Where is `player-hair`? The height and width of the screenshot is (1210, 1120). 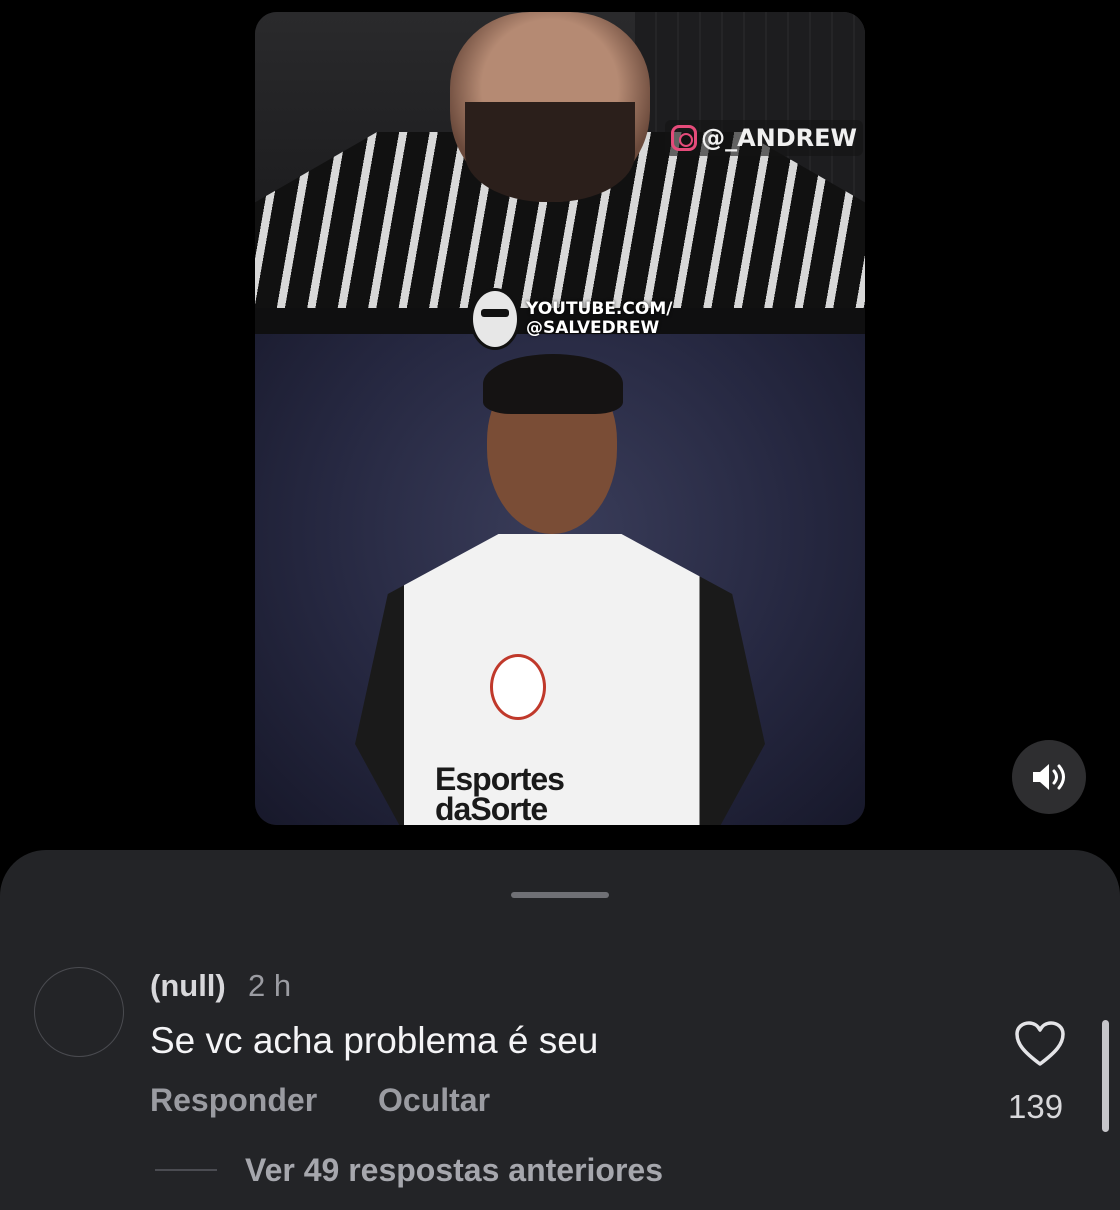
player-hair is located at coordinates (553, 384).